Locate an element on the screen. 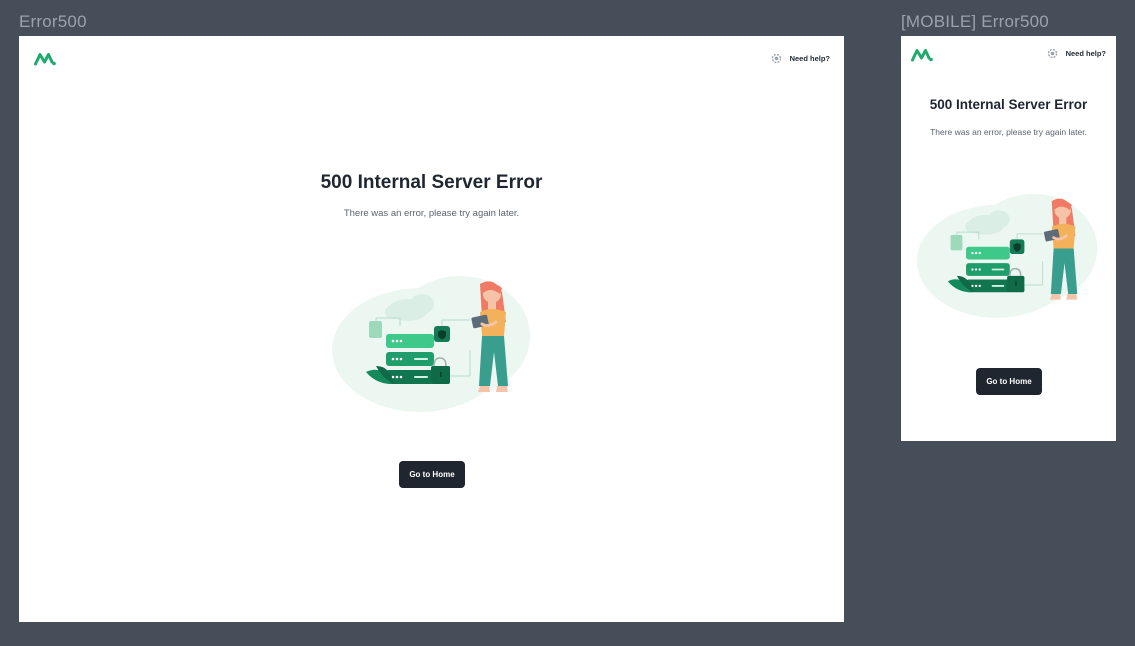 The height and width of the screenshot is (646, 1135). desktop-frame-label: Error500 is located at coordinates (53, 21).